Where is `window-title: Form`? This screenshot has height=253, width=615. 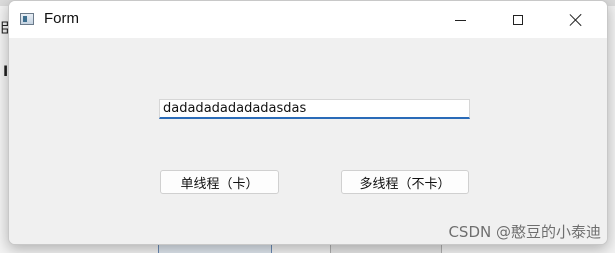 window-title: Form is located at coordinates (61, 18).